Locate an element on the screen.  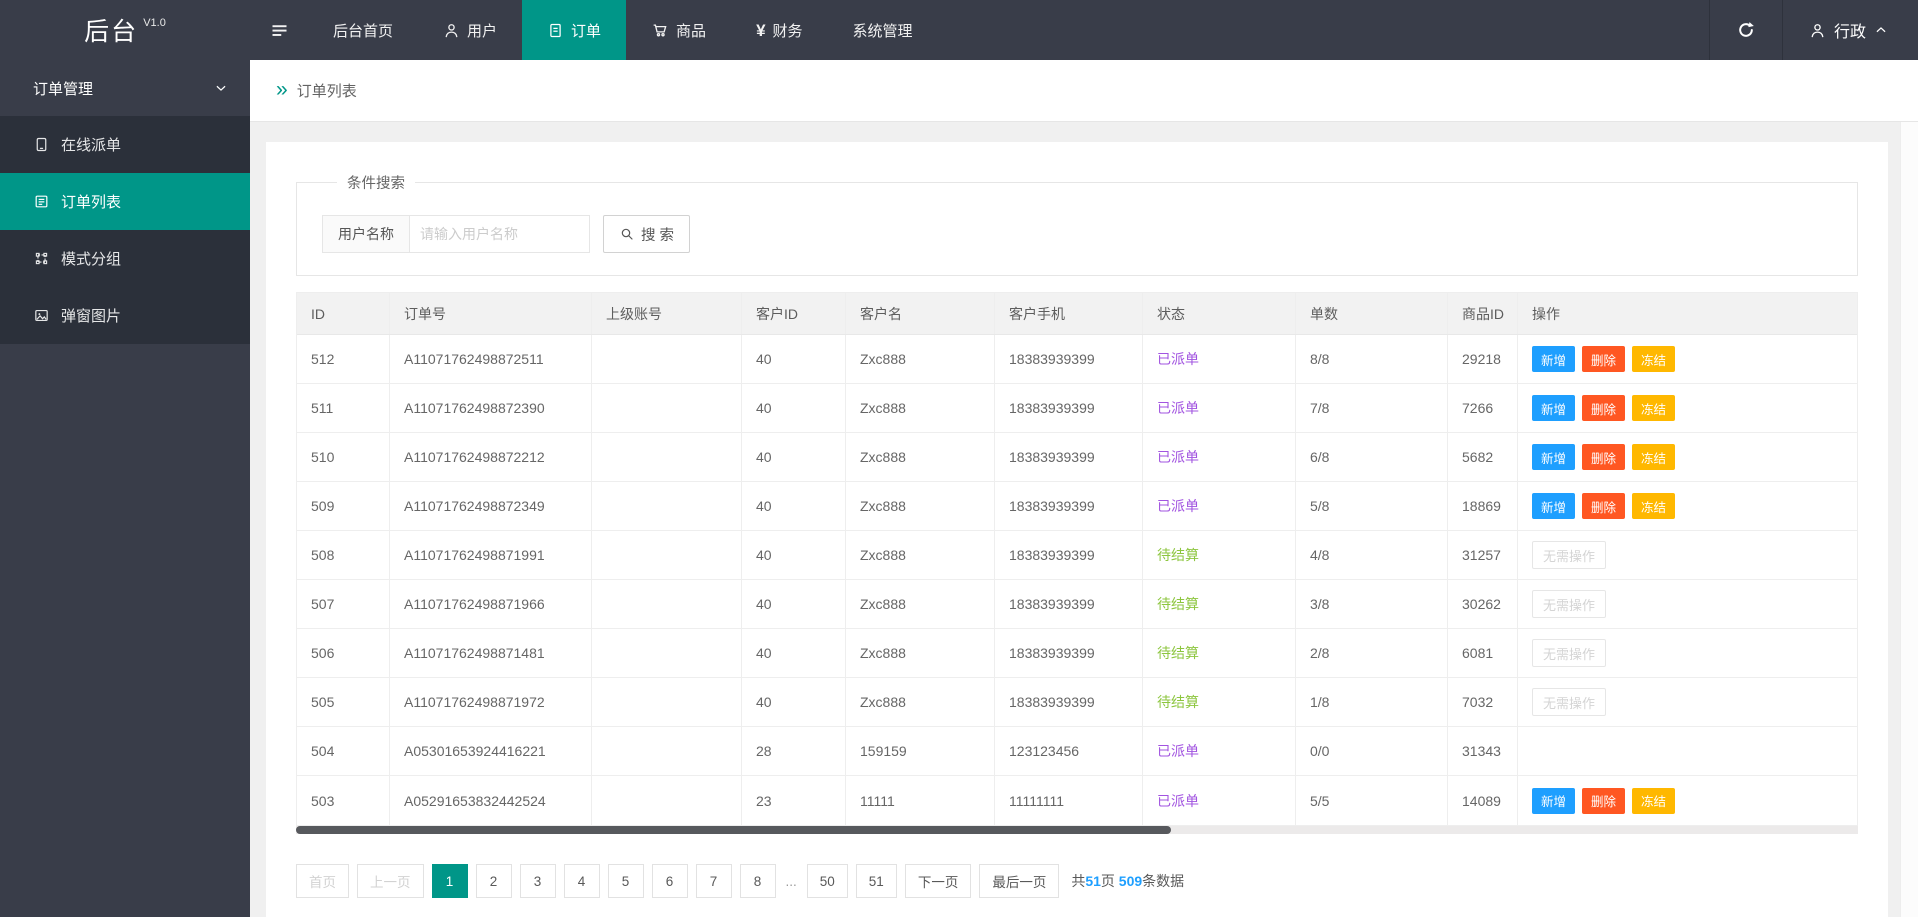
pagination-button: 2 is located at coordinates (493, 881).